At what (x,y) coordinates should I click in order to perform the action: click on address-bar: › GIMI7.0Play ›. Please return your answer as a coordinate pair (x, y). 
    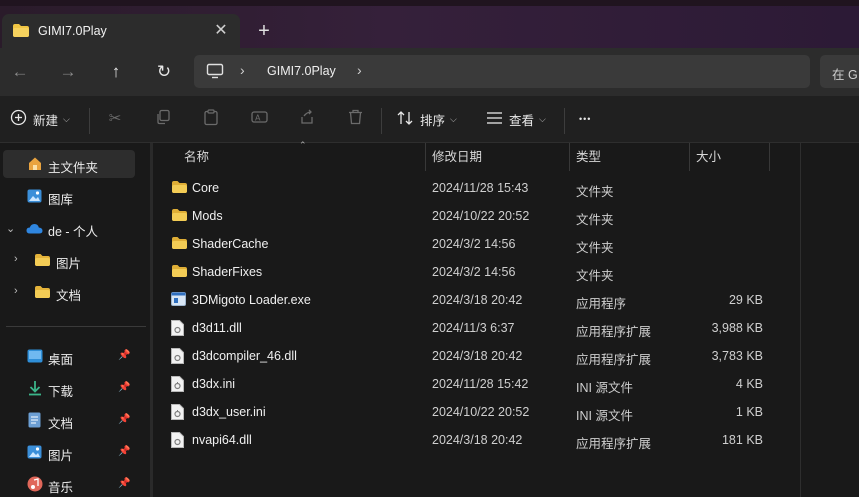
    Looking at the image, I should click on (502, 71).